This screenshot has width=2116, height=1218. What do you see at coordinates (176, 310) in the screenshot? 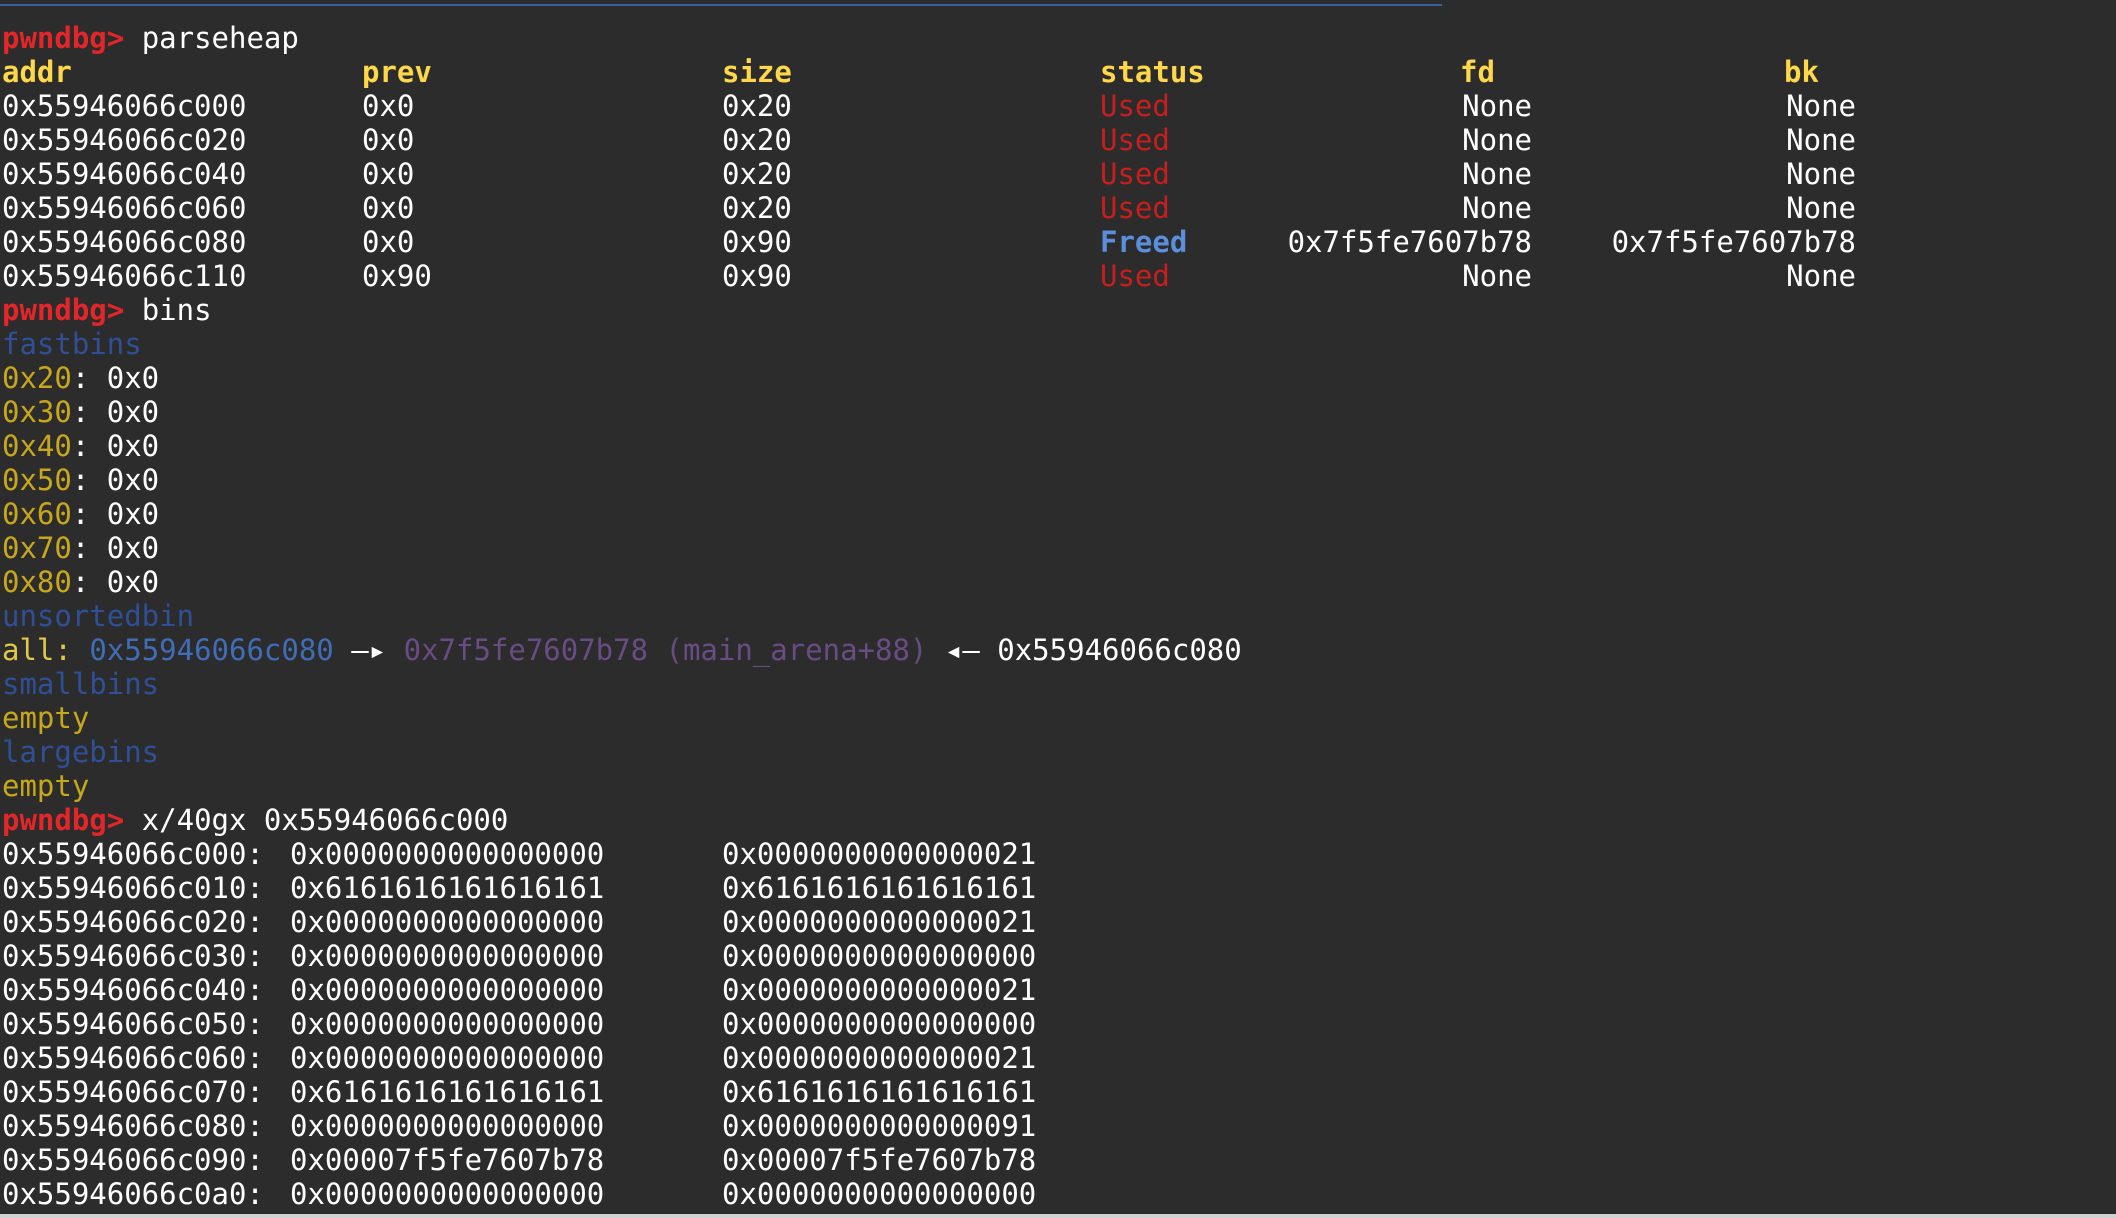
I see `command-text: bins` at bounding box center [176, 310].